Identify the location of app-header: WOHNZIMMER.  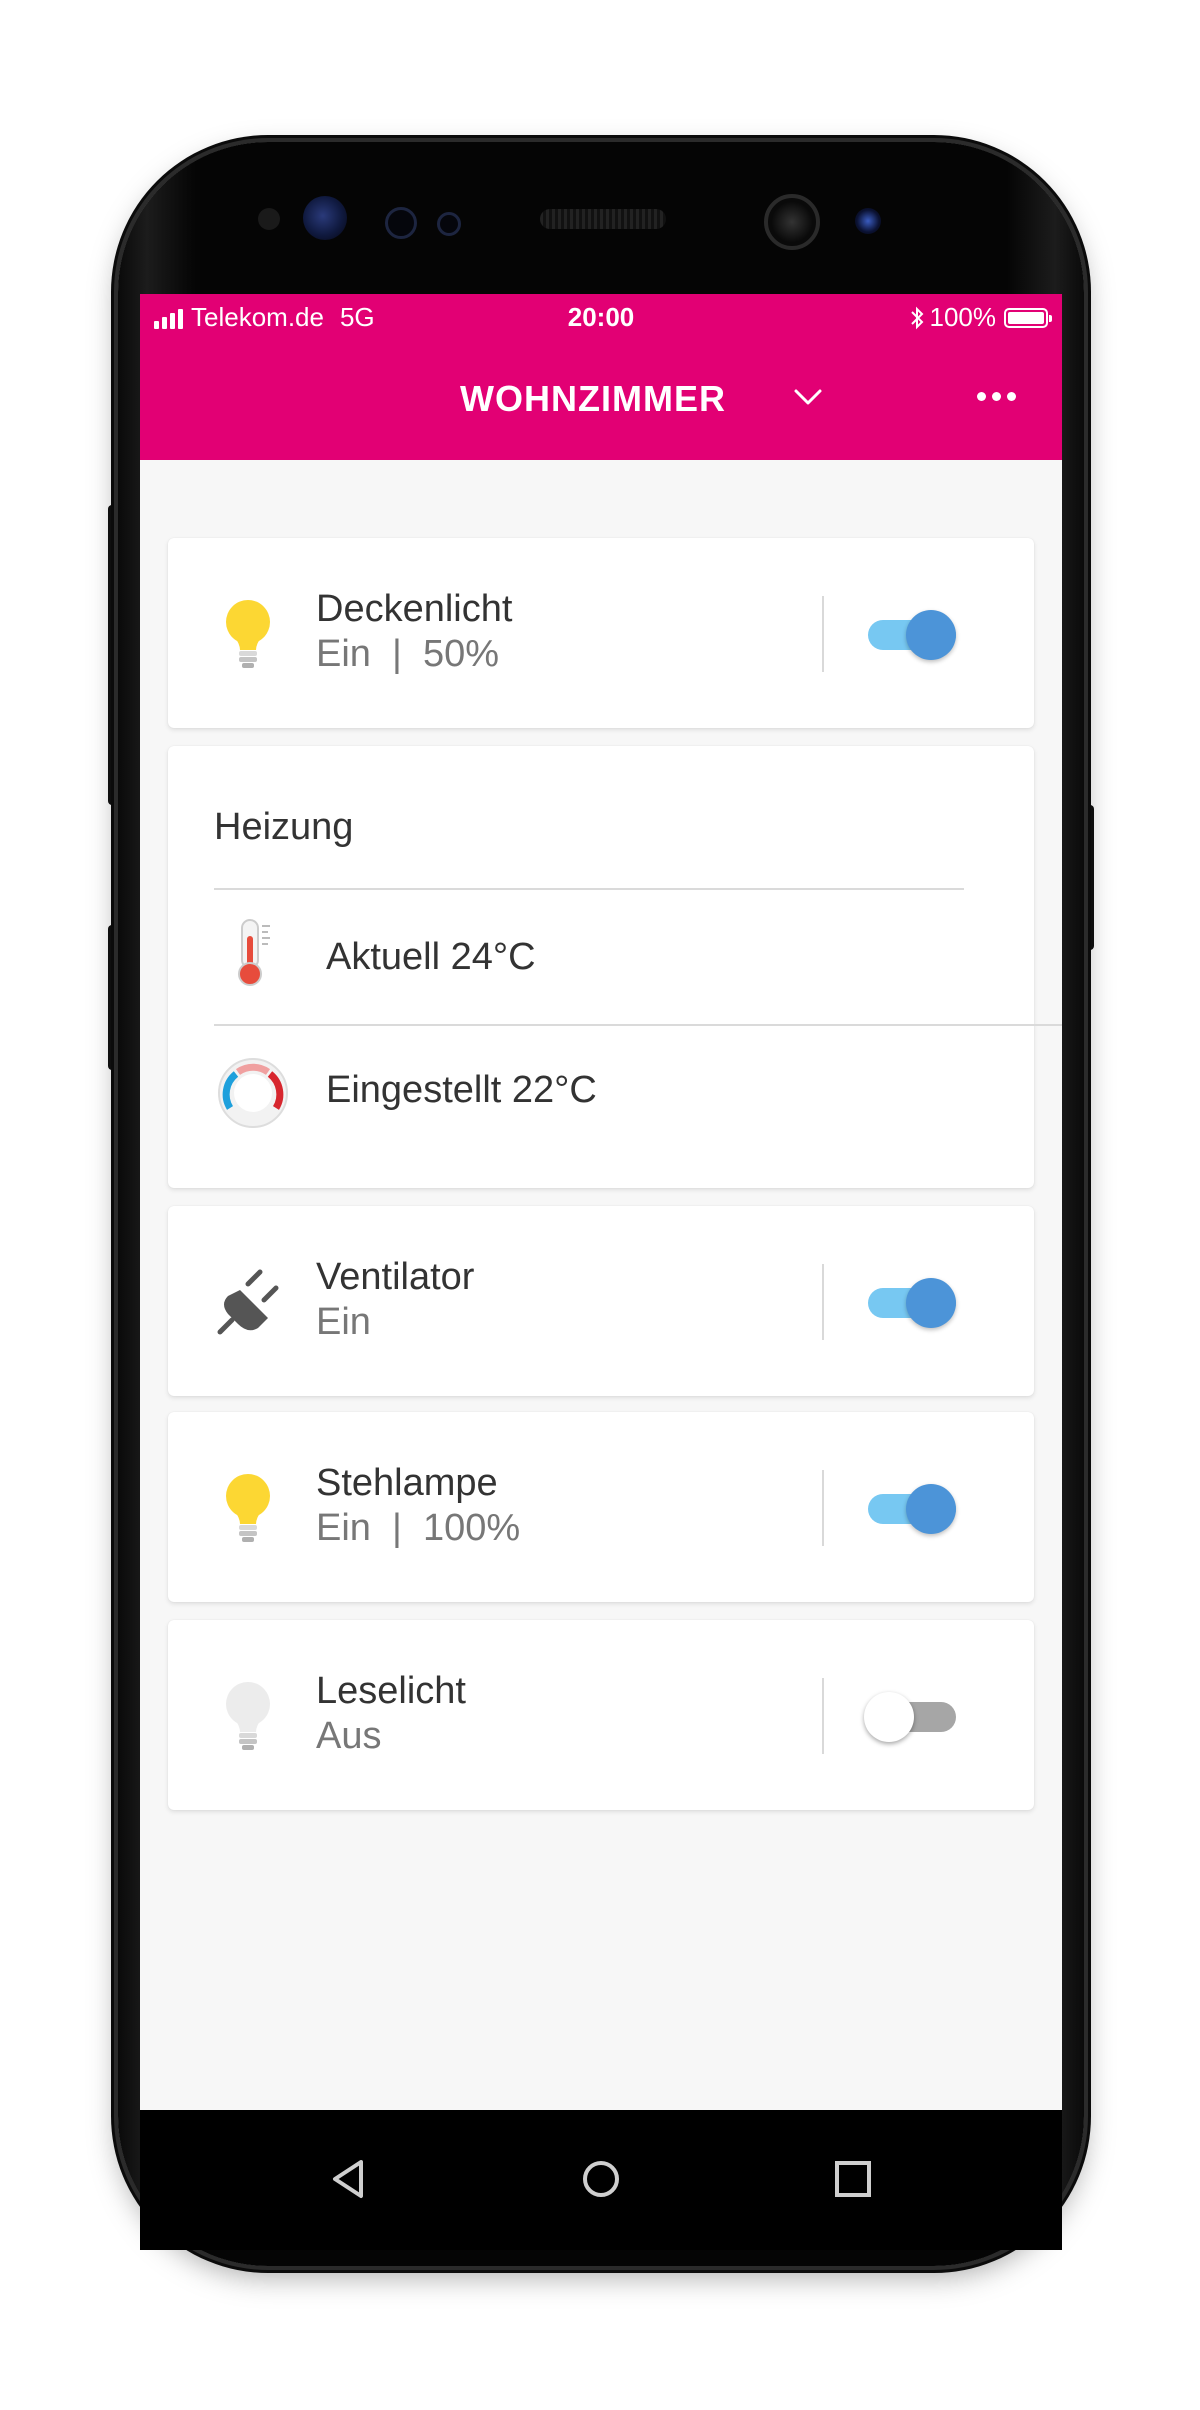
(601, 400).